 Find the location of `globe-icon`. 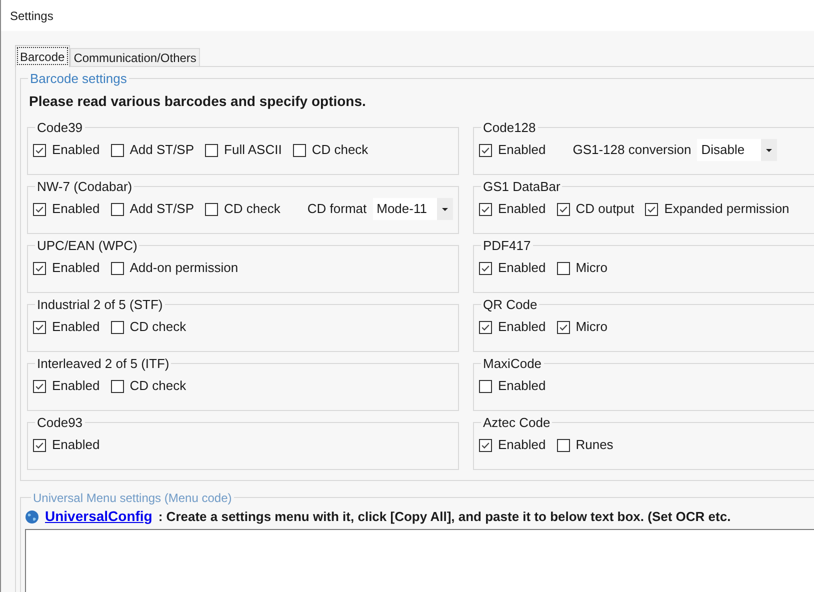

globe-icon is located at coordinates (32, 517).